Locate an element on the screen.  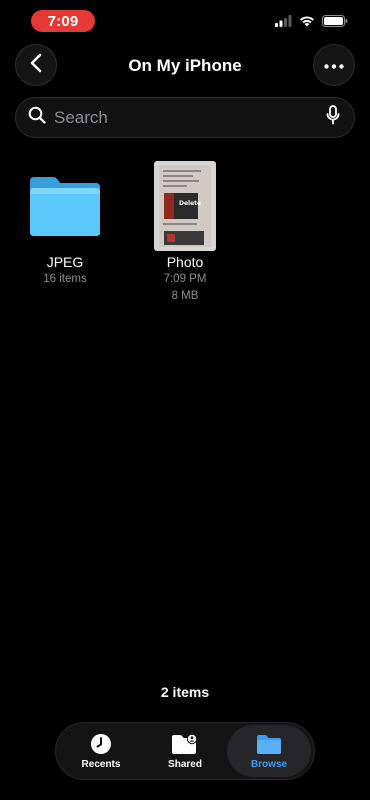
tab-bar: Recents Shared Browse is located at coordinates (185, 751).